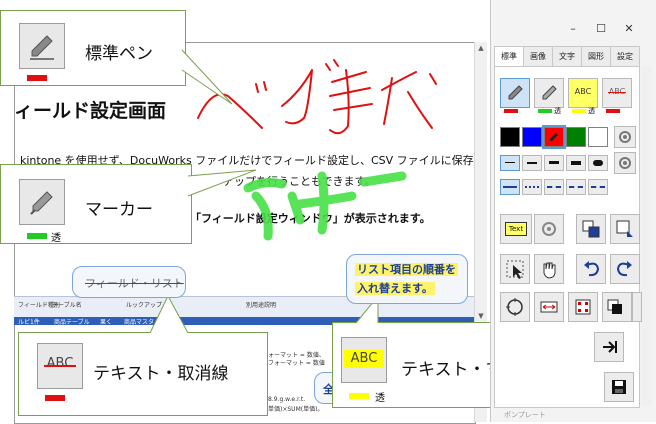 This screenshot has width=656, height=424. What do you see at coordinates (601, 28) in the screenshot?
I see `maximize-icon: ☐` at bounding box center [601, 28].